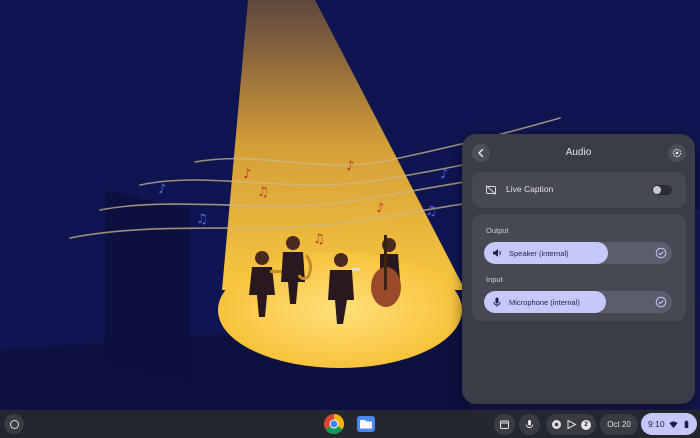  I want to click on launcher-button, so click(14, 424).